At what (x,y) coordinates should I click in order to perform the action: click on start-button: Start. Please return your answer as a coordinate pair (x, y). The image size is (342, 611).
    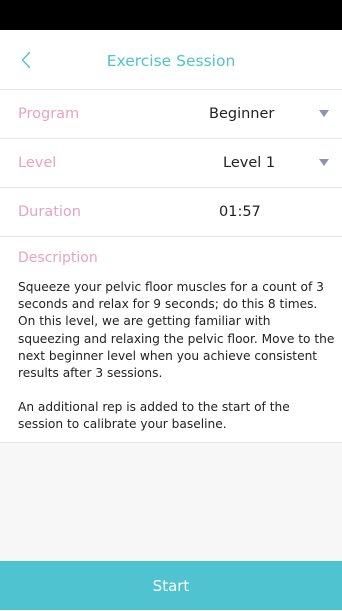
    Looking at the image, I should click on (171, 585).